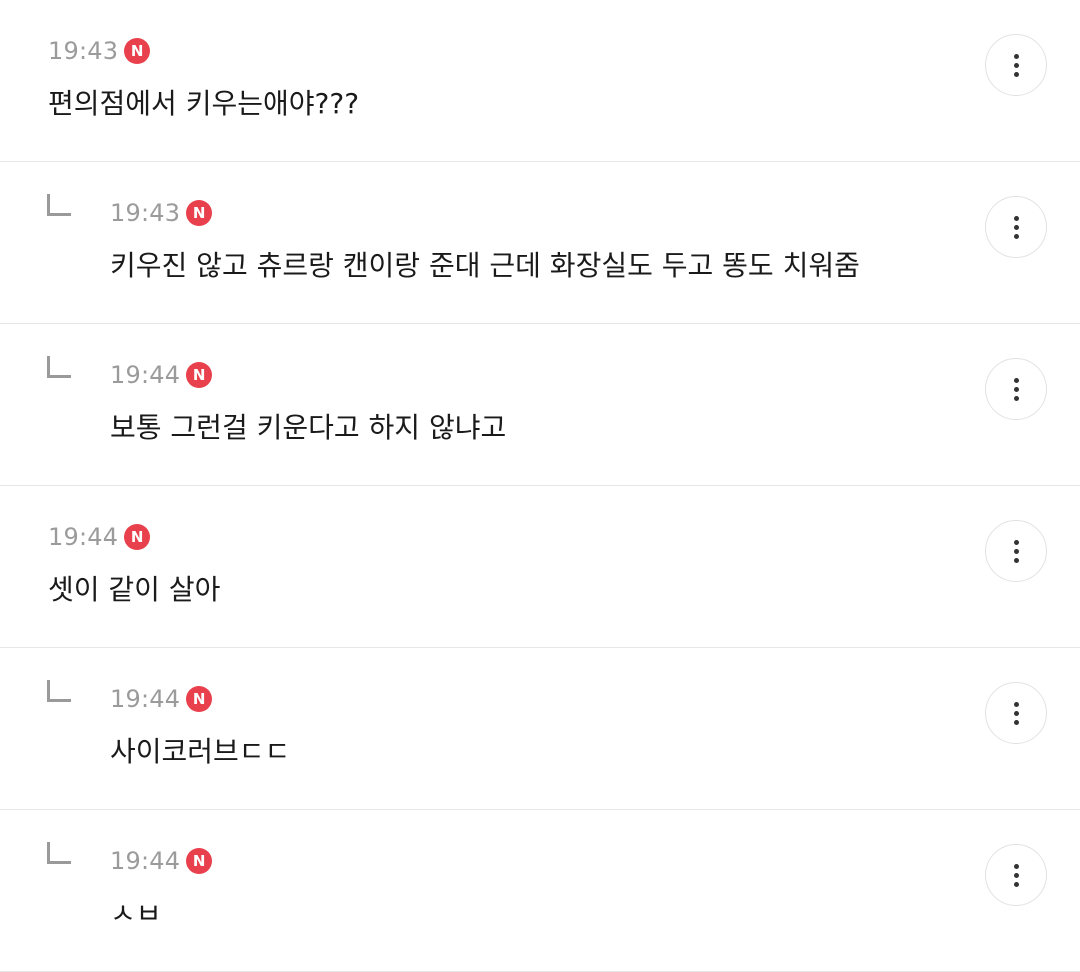 Image resolution: width=1080 pixels, height=972 pixels. What do you see at coordinates (204, 103) in the screenshot?
I see `comment-text: 편의점에서 키우는애야???` at bounding box center [204, 103].